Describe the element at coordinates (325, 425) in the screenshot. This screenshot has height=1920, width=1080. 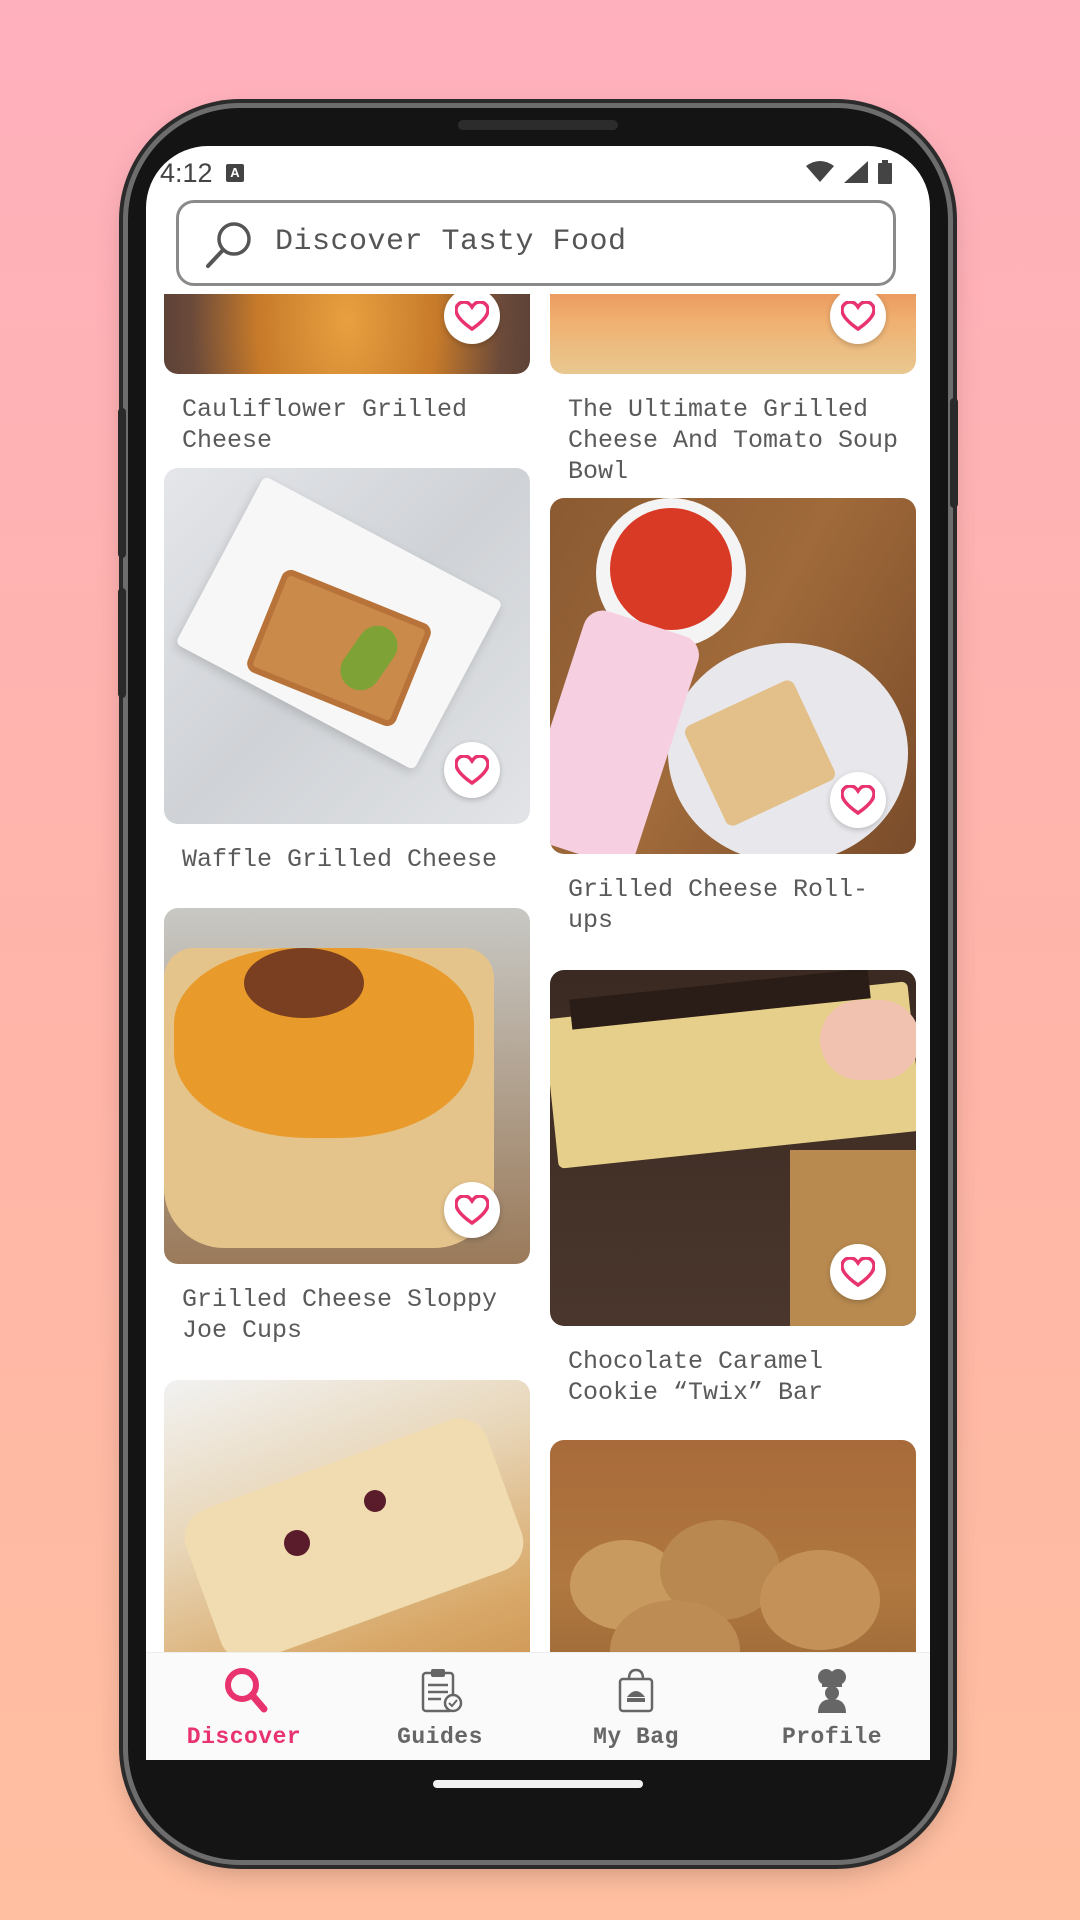
I see `recipe-title: Cauliflower Grilled Cheese` at that location.